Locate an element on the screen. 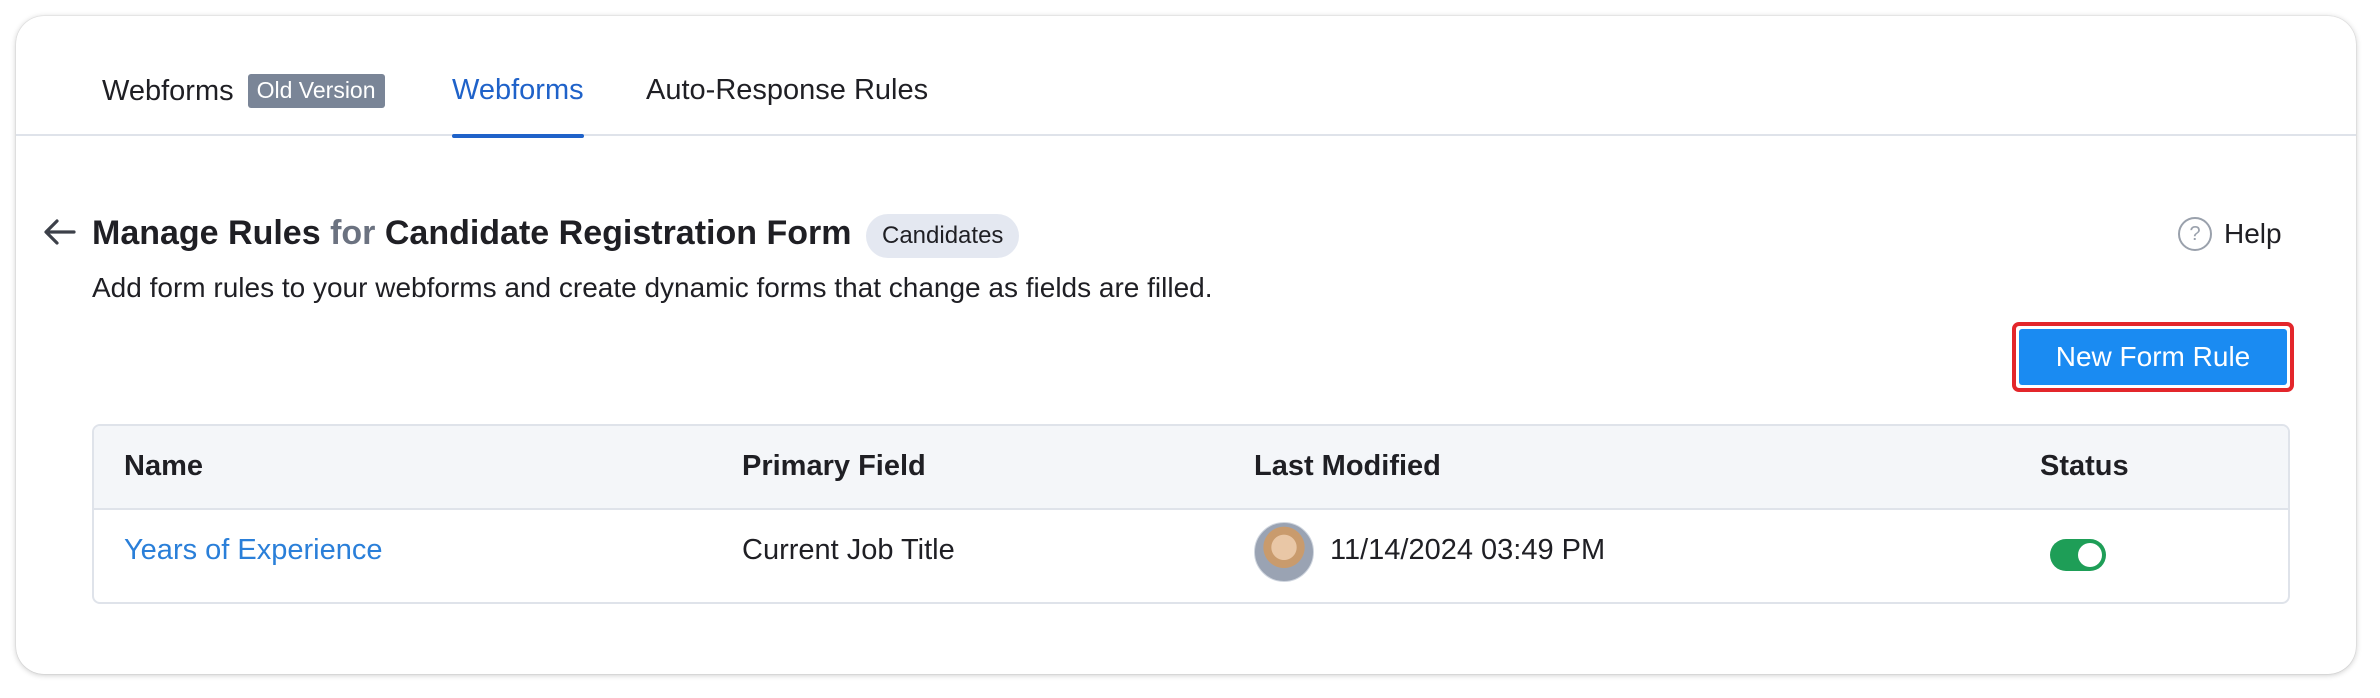 This screenshot has height=698, width=2380. tab-webforms-old-version: Webforms Old Version is located at coordinates (243, 105).